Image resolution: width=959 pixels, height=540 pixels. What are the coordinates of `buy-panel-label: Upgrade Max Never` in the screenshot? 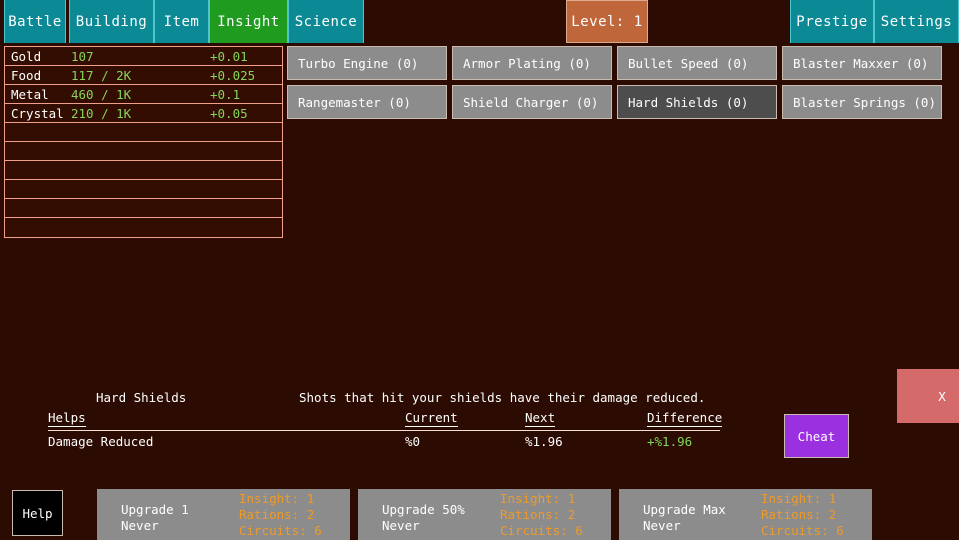 It's located at (684, 518).